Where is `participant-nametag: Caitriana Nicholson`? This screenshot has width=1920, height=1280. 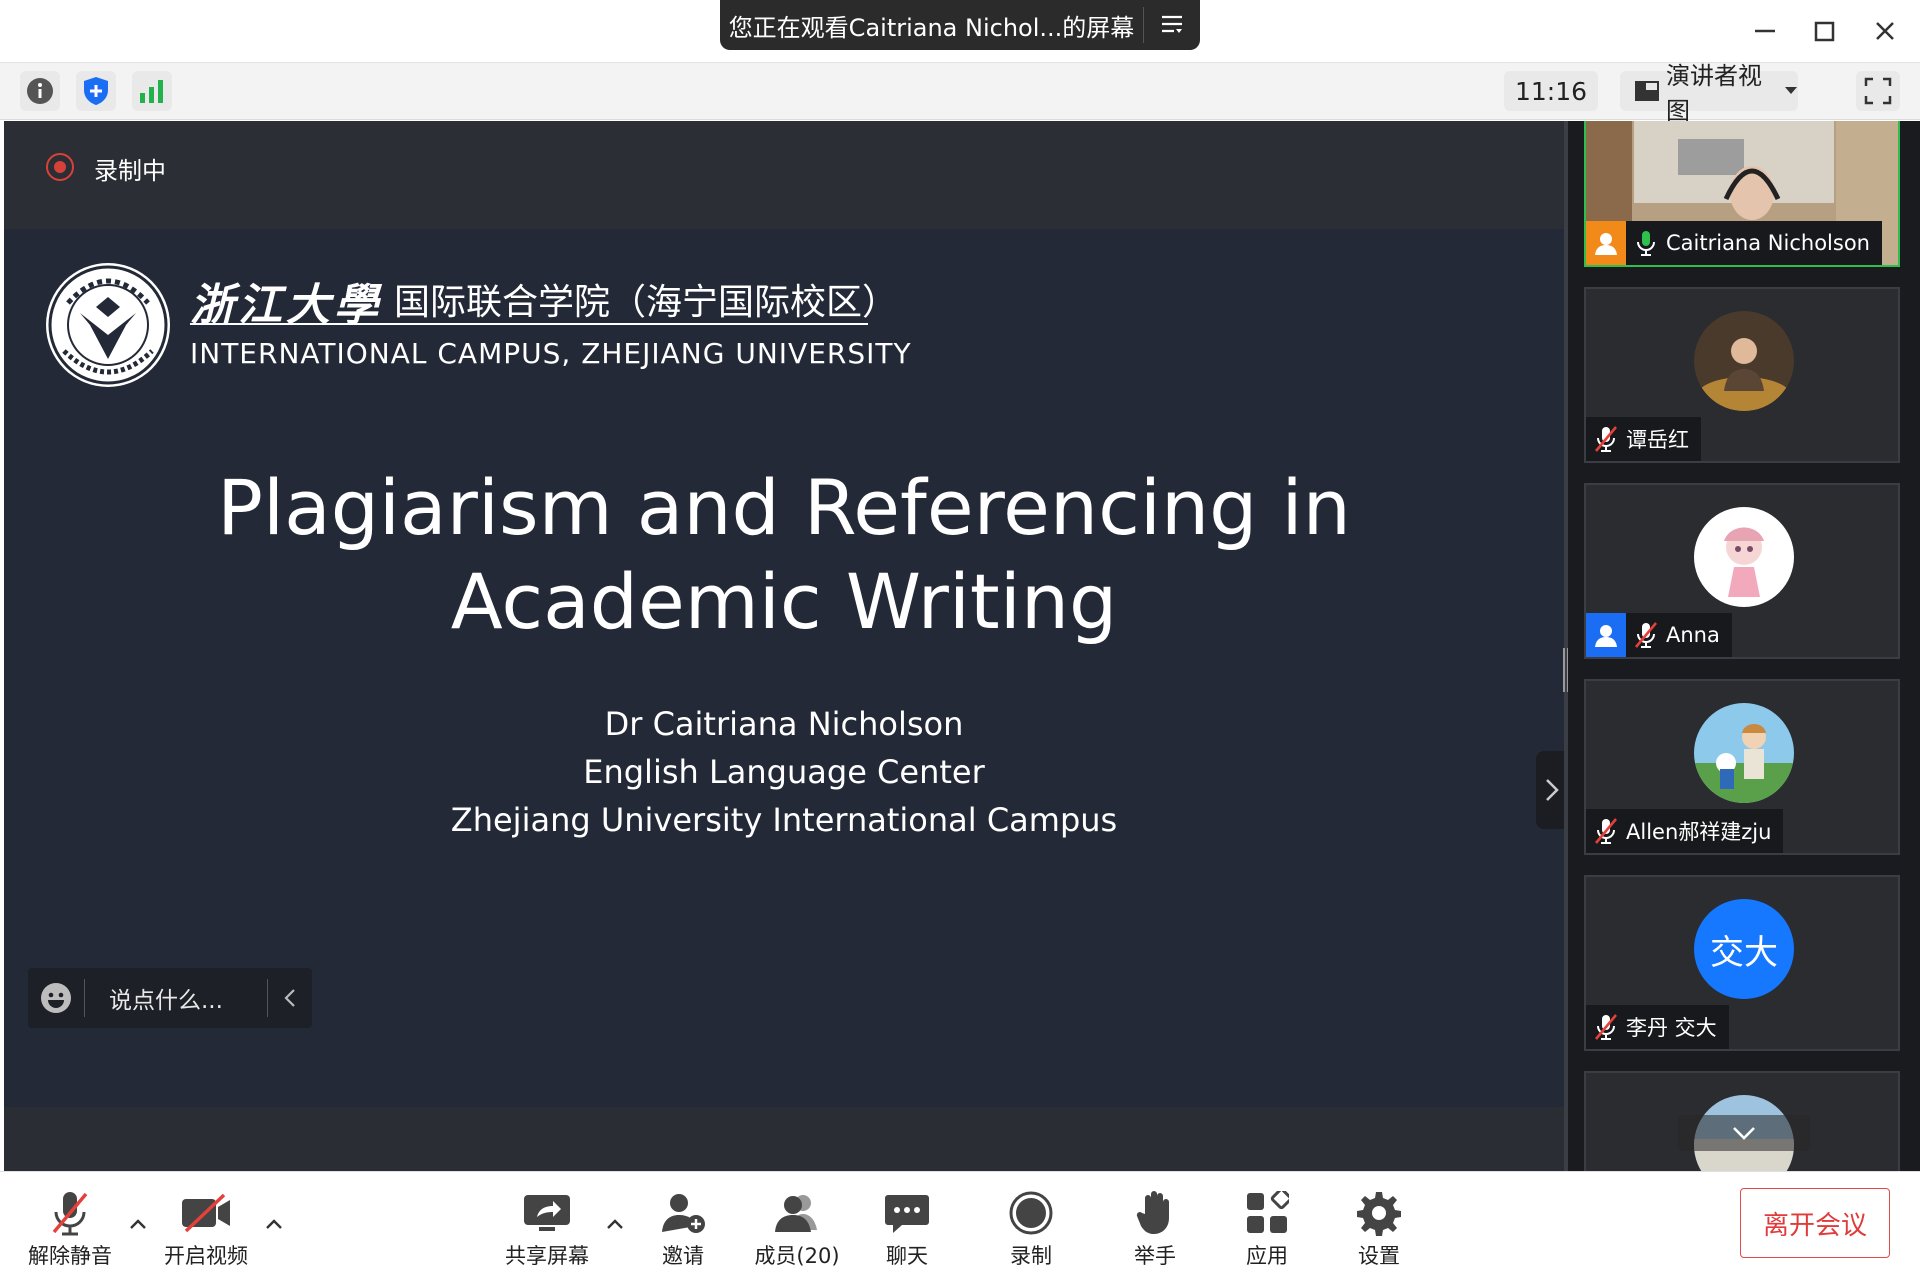
participant-nametag: Caitriana Nicholson is located at coordinates (1734, 243).